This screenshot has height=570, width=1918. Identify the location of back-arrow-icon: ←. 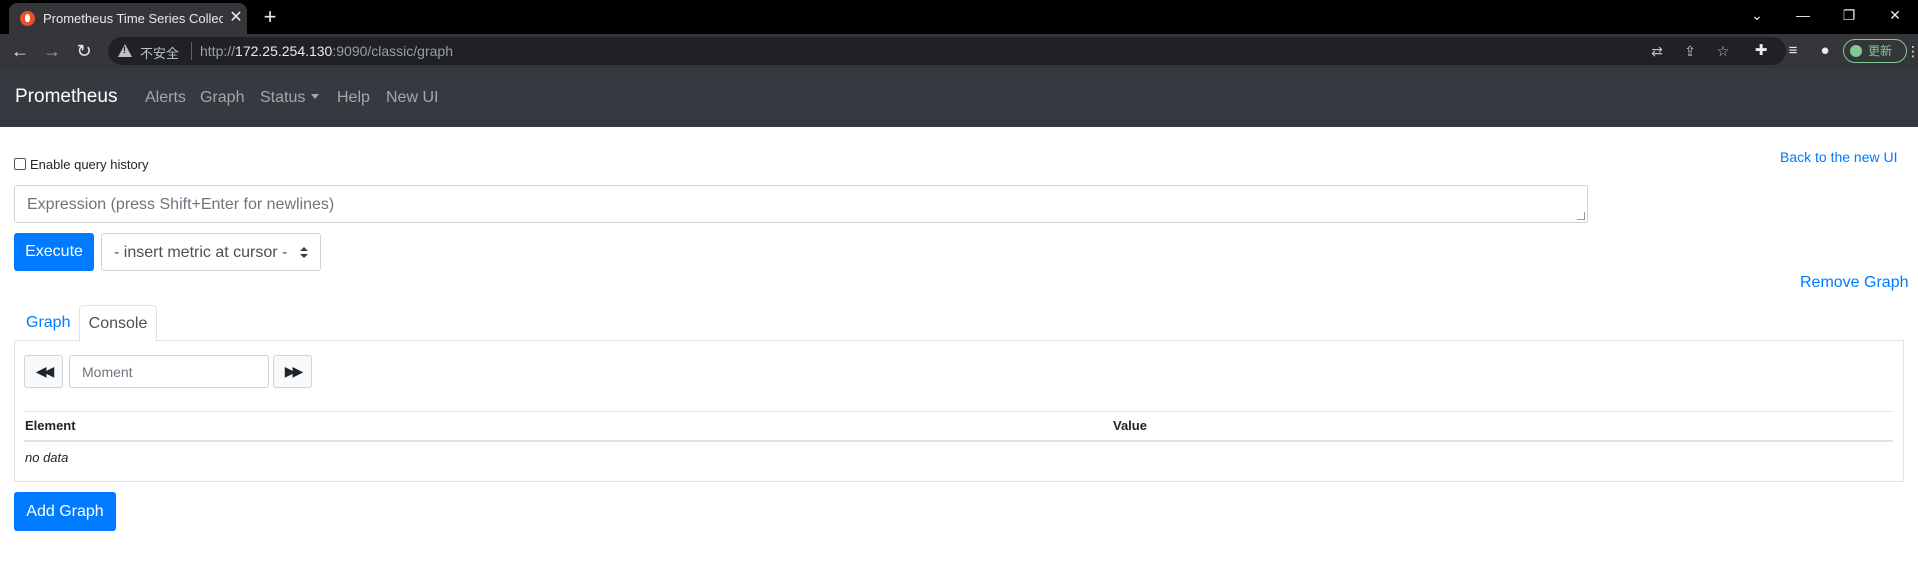
(20, 51).